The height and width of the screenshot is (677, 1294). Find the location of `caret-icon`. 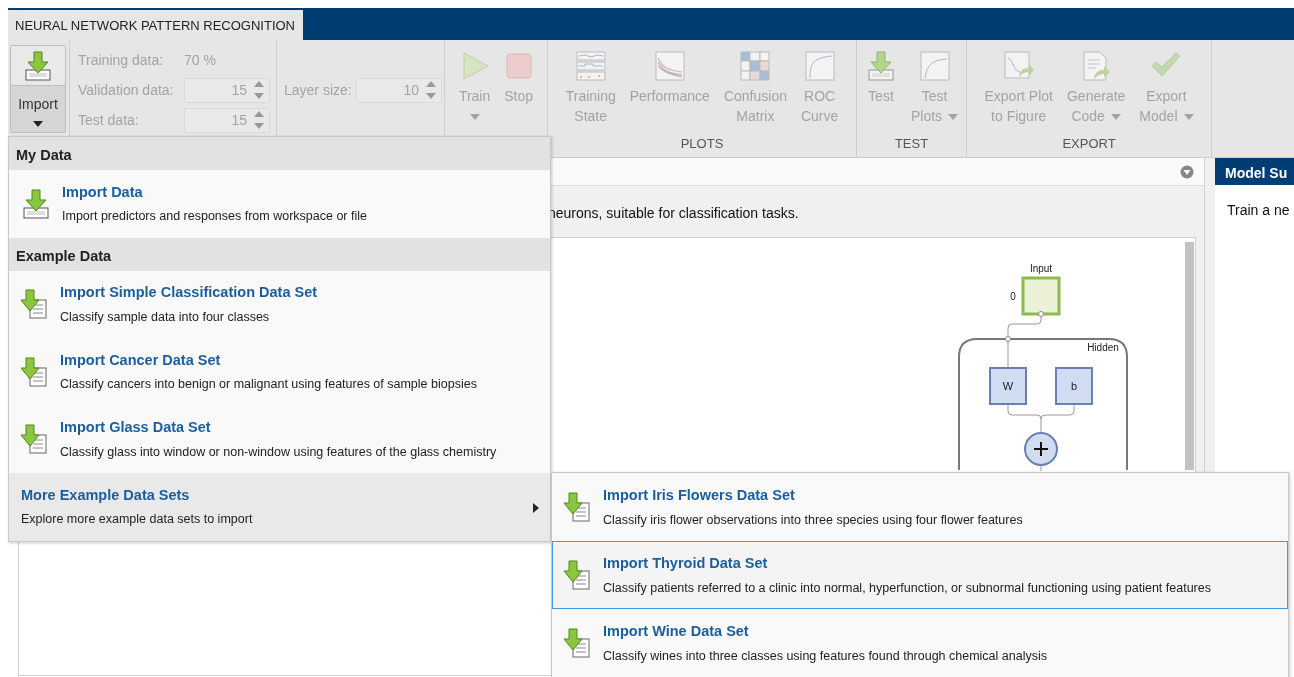

caret-icon is located at coordinates (38, 124).